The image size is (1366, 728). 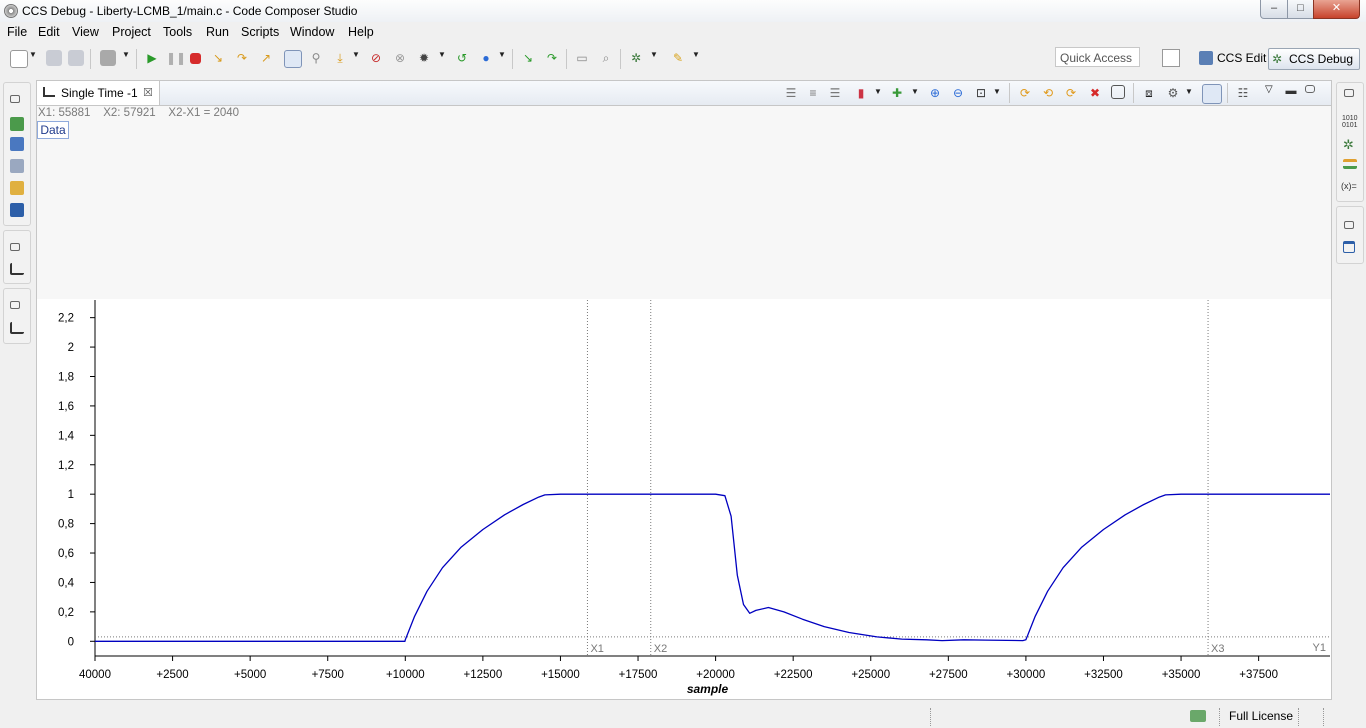 I want to click on menu-tools: Tools, so click(x=177, y=32).